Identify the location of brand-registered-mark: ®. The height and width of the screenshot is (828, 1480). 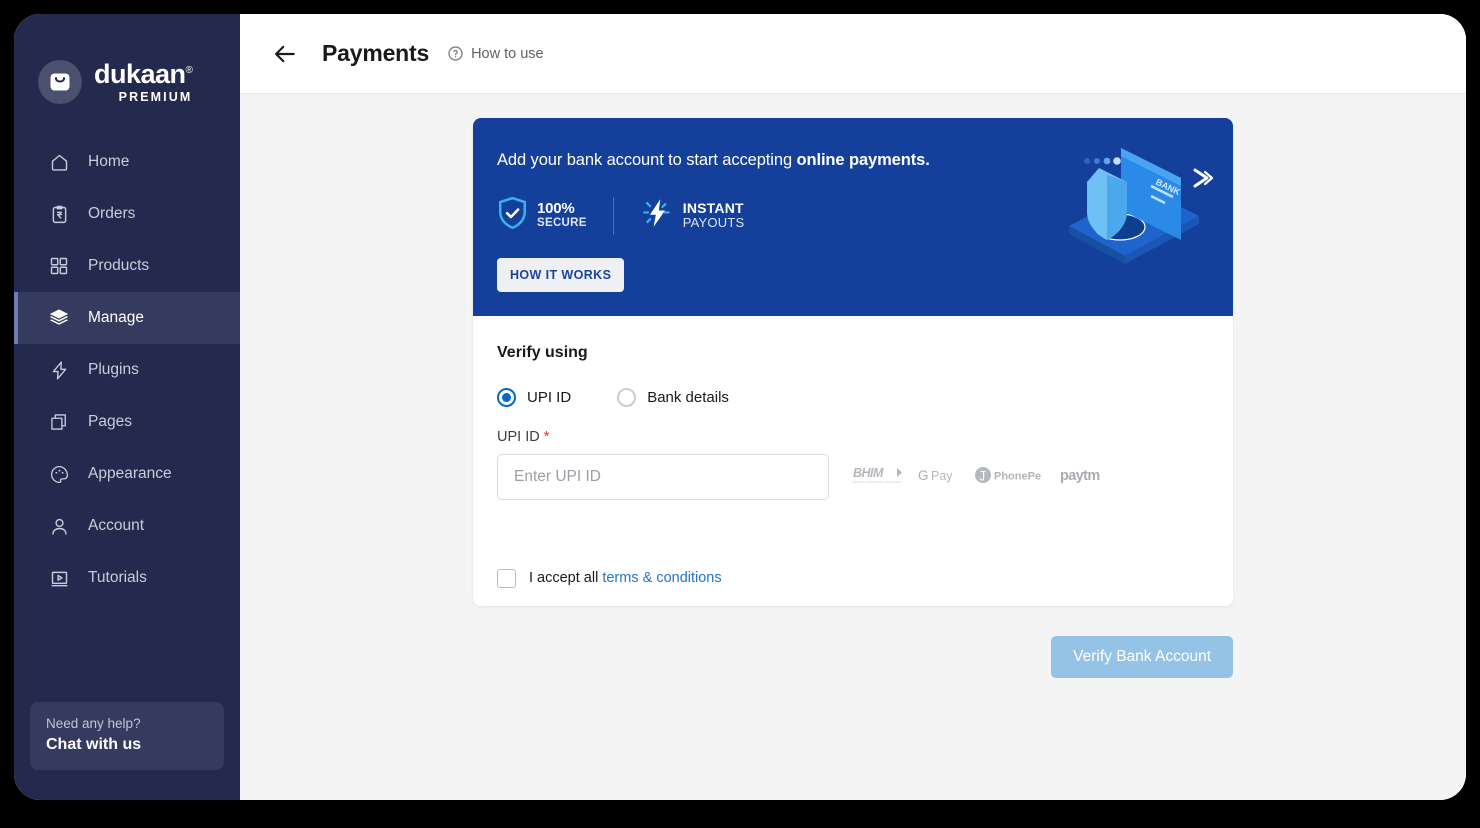
(189, 70).